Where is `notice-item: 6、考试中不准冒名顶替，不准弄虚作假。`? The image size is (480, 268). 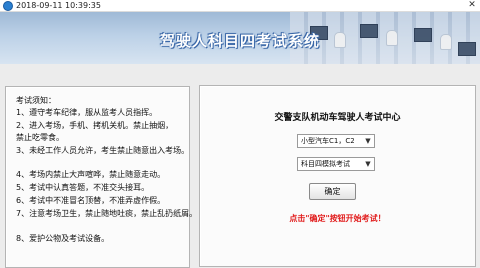
notice-item: 6、考试中不准冒名顶替，不准弄虚作假。 is located at coordinates (91, 200).